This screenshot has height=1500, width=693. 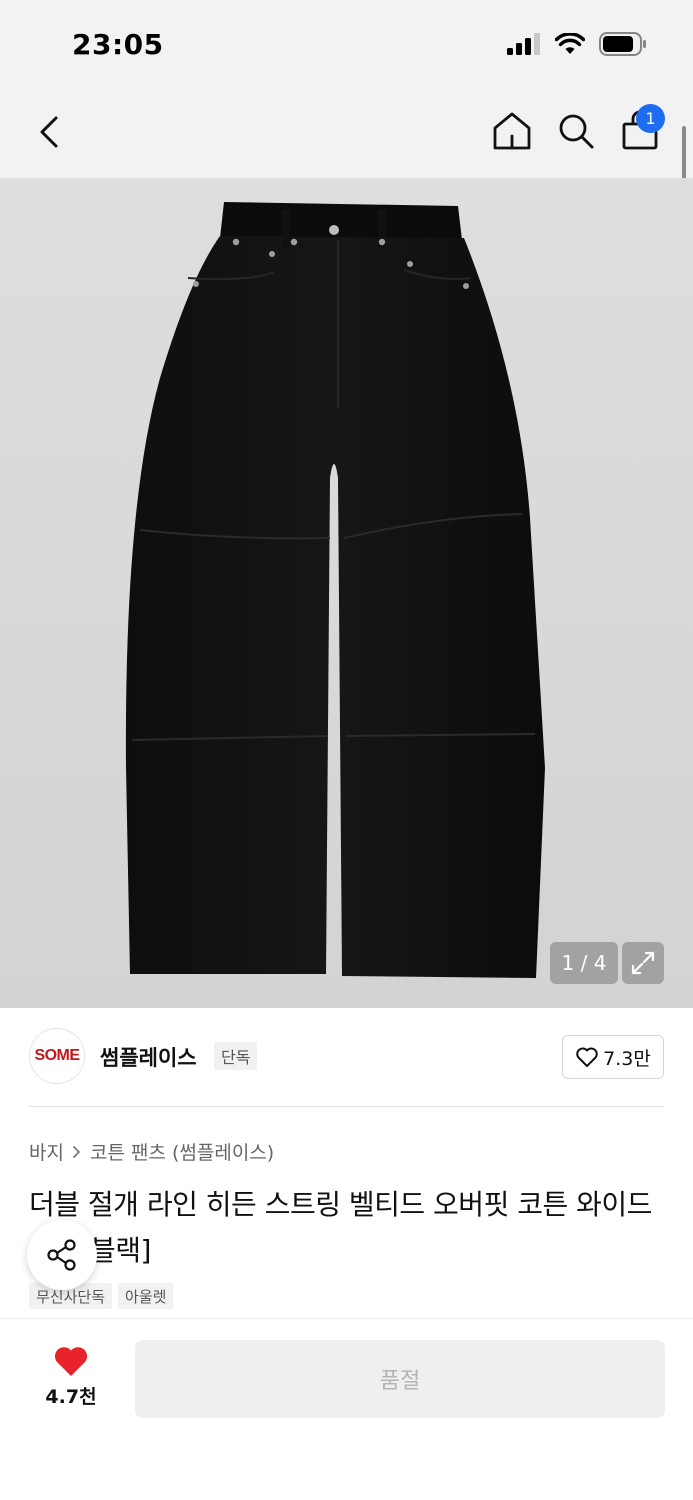 What do you see at coordinates (148, 1057) in the screenshot?
I see `brand-name: 썸플레이스` at bounding box center [148, 1057].